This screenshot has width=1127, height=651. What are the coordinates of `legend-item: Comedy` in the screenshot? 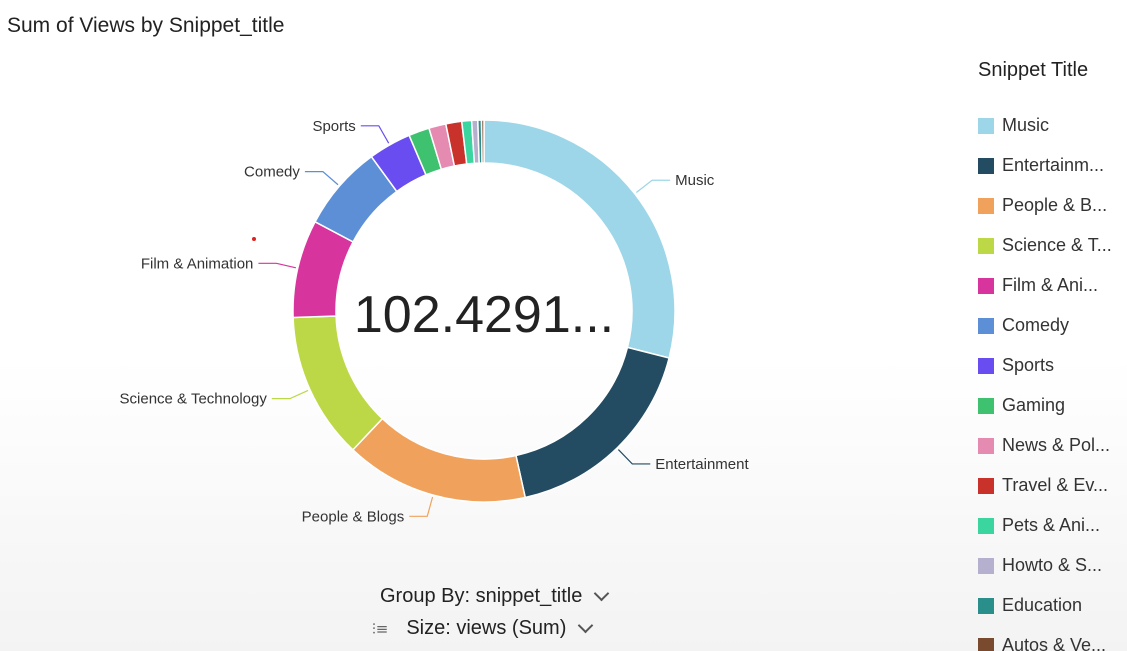 It's located at (1052, 332).